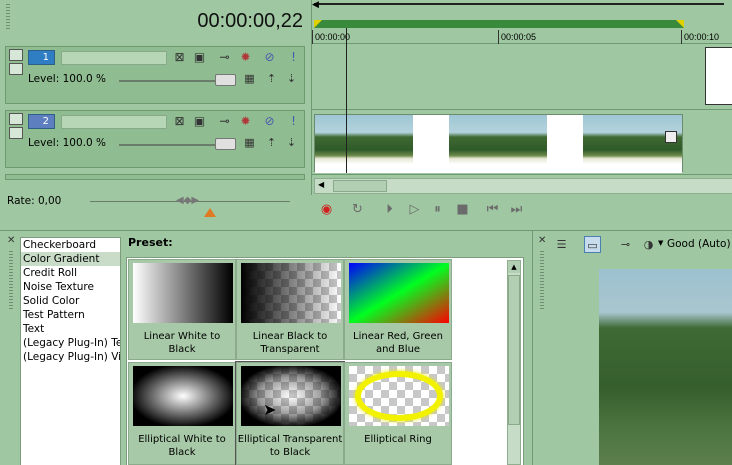  I want to click on preview-properties-icon: ☰, so click(561, 244).